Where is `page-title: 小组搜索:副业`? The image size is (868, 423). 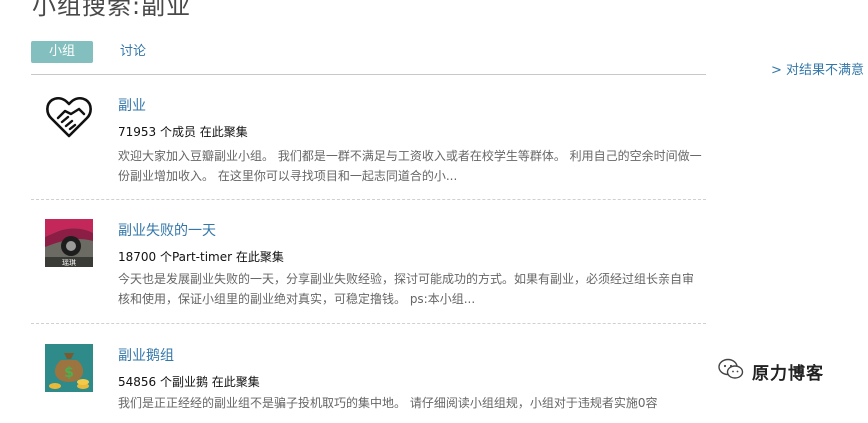 page-title: 小组搜索:副业 is located at coordinates (112, 10).